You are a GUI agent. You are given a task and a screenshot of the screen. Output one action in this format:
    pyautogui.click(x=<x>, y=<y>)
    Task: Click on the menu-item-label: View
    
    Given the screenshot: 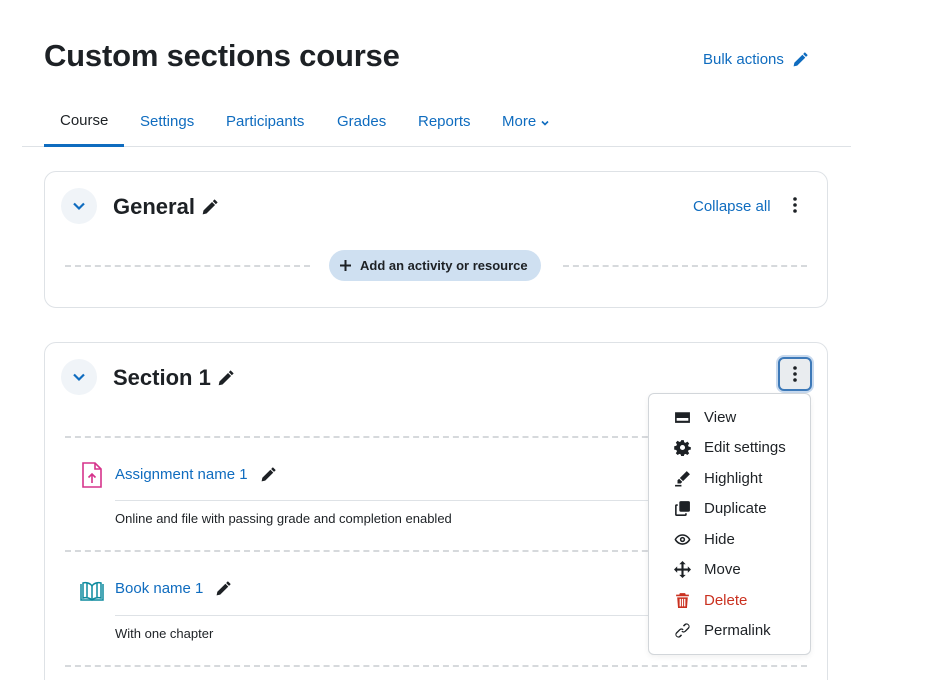 What is the action you would take?
    pyautogui.click(x=720, y=417)
    